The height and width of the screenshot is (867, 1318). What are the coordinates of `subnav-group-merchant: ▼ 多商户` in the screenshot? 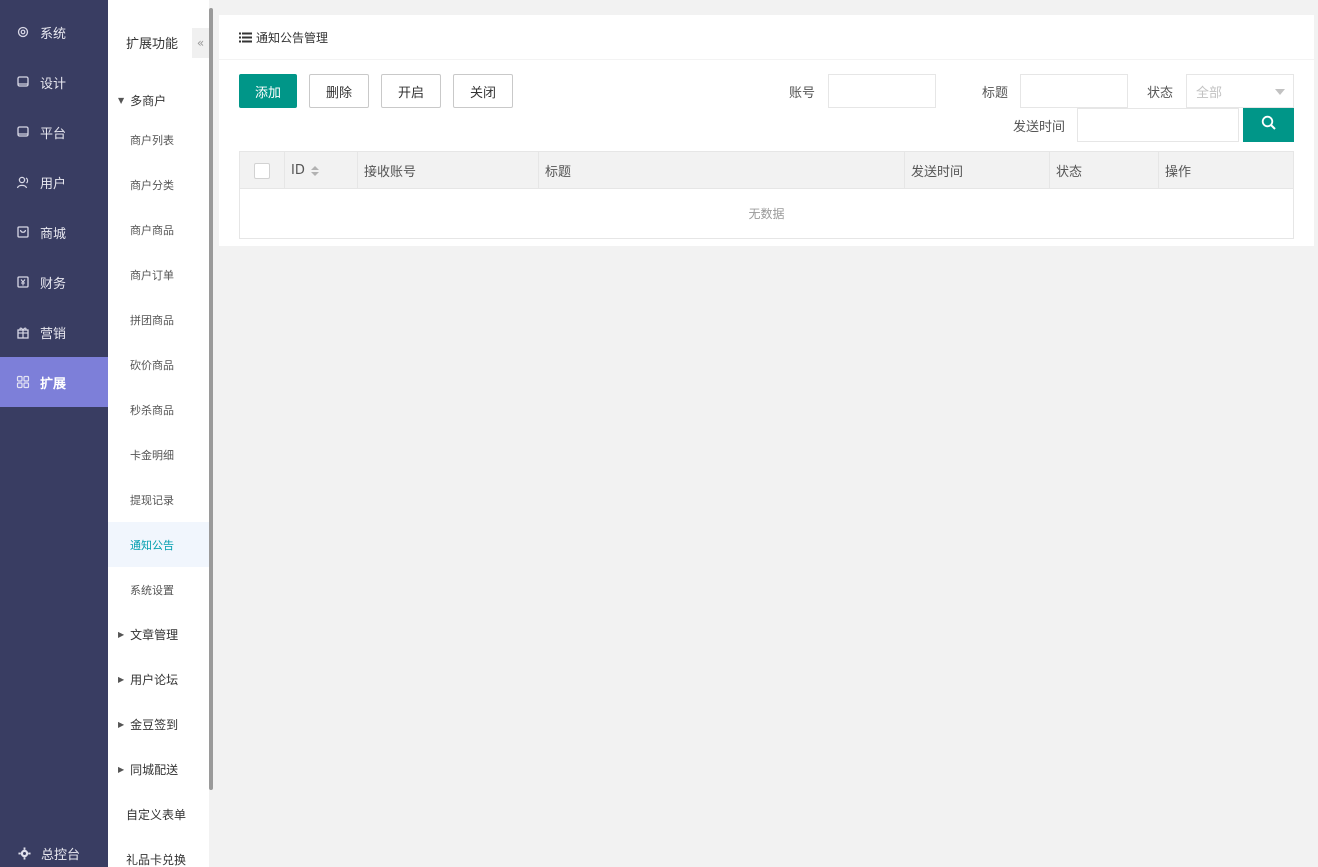 It's located at (158, 100).